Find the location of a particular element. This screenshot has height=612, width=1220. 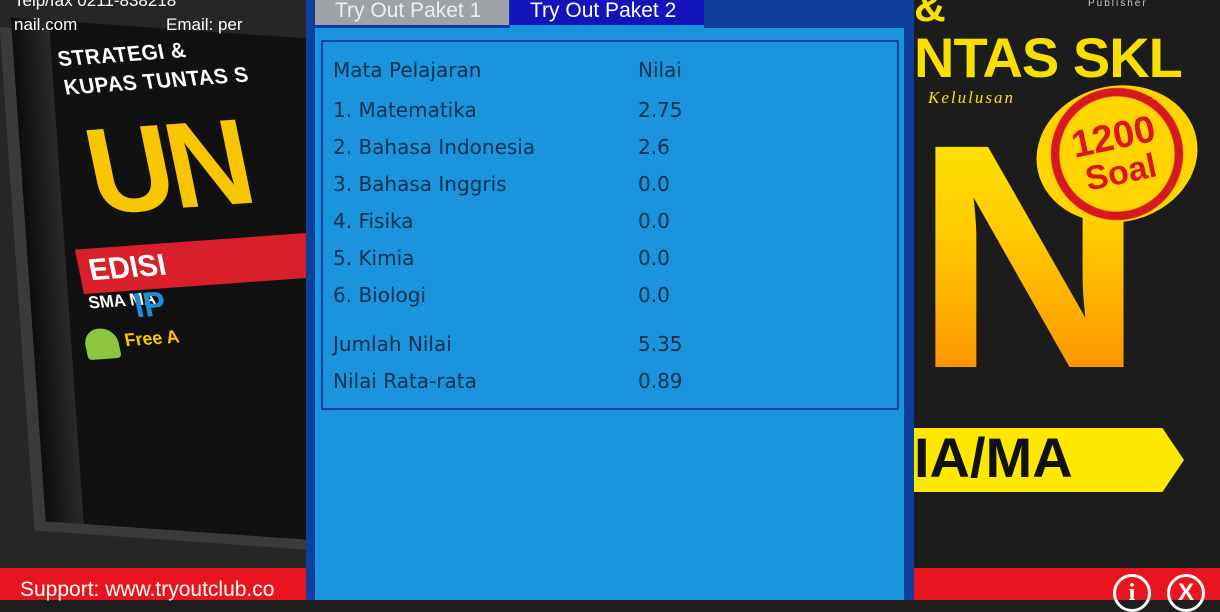

close-icon: X is located at coordinates (1185, 592).